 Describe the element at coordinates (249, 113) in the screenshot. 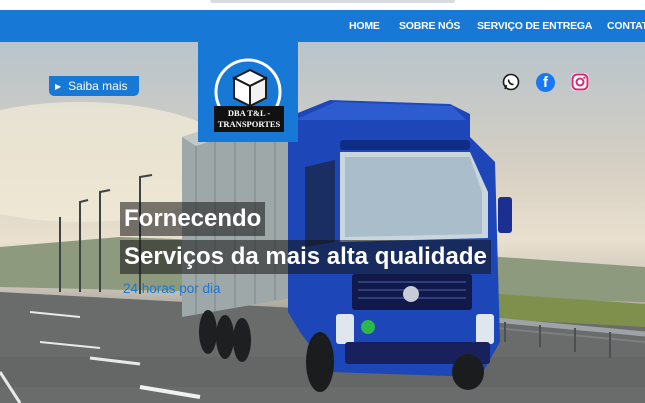

I see `logo-text-line1: DBA T&L -` at that location.